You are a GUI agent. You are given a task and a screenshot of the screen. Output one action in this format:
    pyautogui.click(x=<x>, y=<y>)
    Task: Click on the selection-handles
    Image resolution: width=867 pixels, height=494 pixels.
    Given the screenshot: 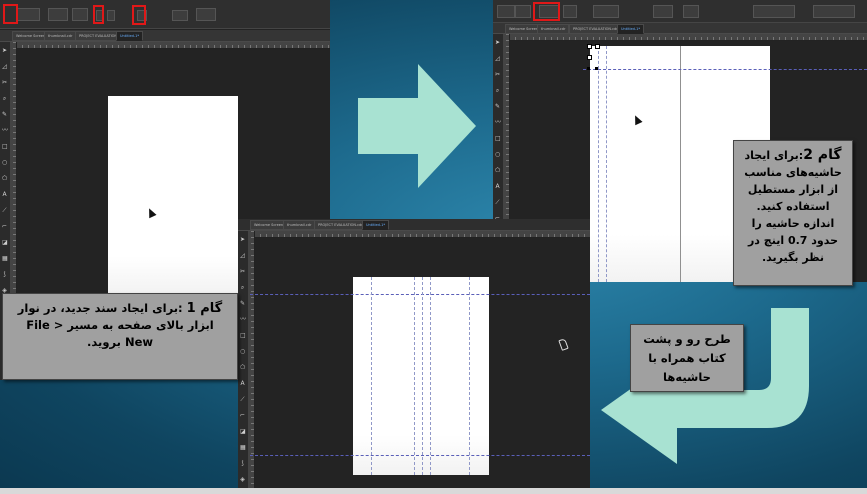 What is the action you would take?
    pyautogui.click(x=594, y=58)
    